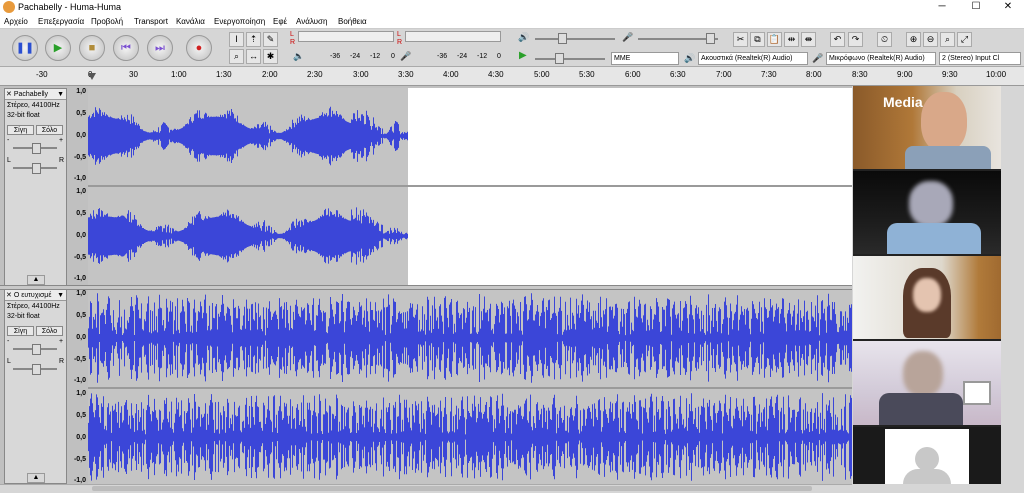  I want to click on microphone-icon: 🎤, so click(406, 56).